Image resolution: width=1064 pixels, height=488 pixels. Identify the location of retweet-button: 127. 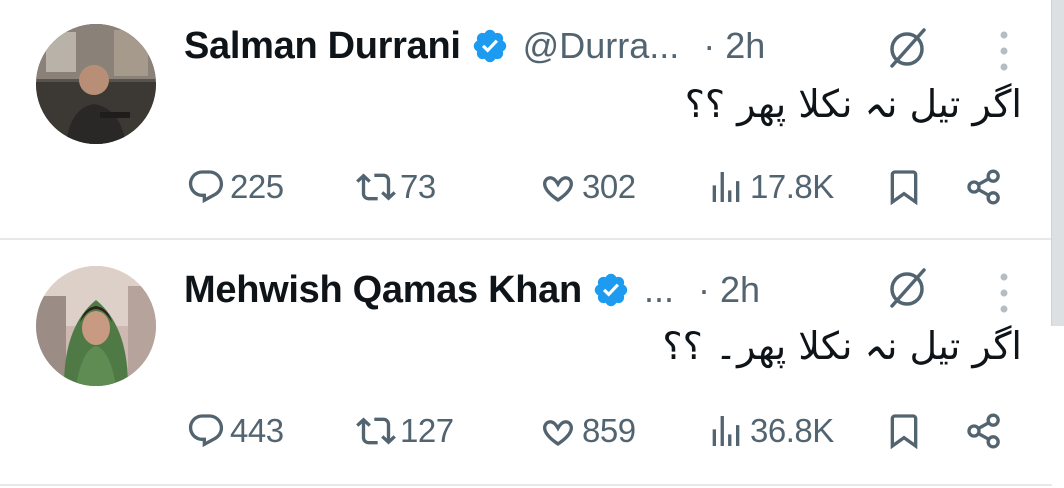
(405, 431).